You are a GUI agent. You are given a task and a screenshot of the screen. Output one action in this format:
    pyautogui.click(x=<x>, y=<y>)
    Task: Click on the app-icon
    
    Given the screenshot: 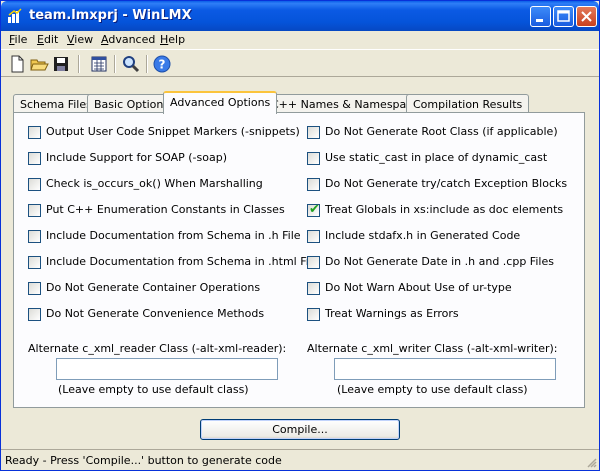 What is the action you would take?
    pyautogui.click(x=15, y=15)
    